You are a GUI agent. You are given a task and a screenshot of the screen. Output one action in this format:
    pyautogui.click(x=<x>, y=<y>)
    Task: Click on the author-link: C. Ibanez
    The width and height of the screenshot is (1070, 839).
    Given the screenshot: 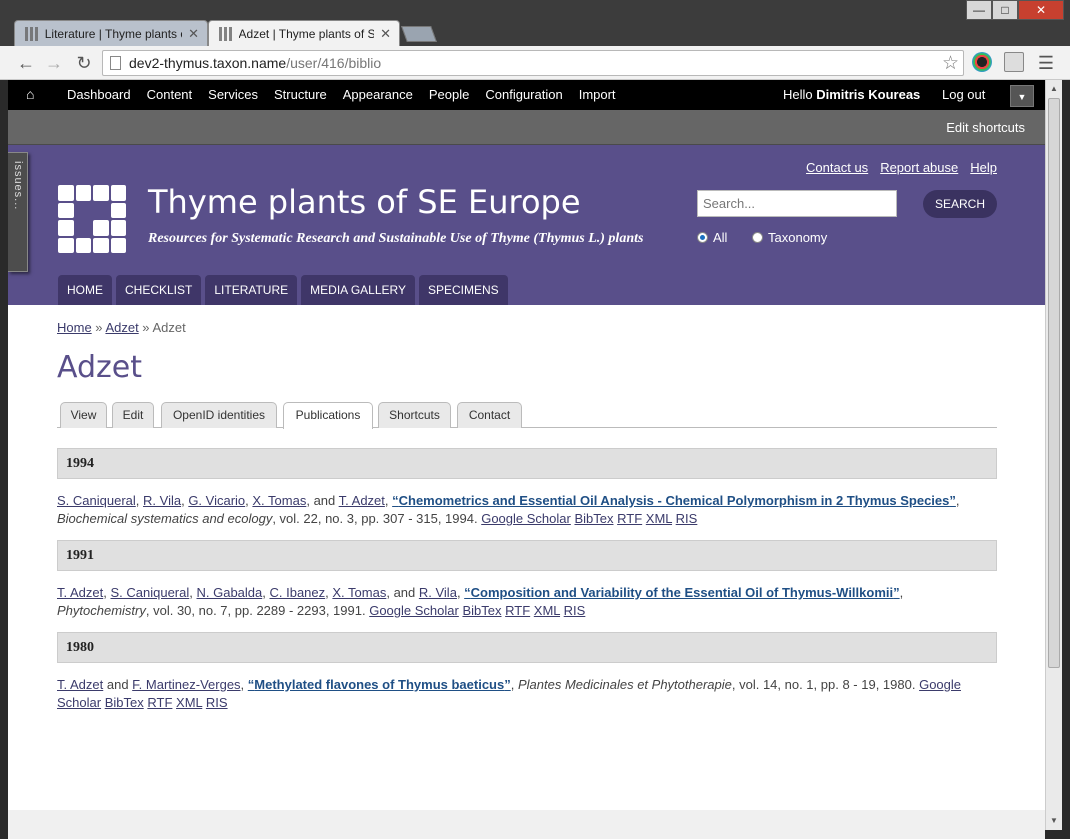 What is the action you would take?
    pyautogui.click(x=298, y=592)
    